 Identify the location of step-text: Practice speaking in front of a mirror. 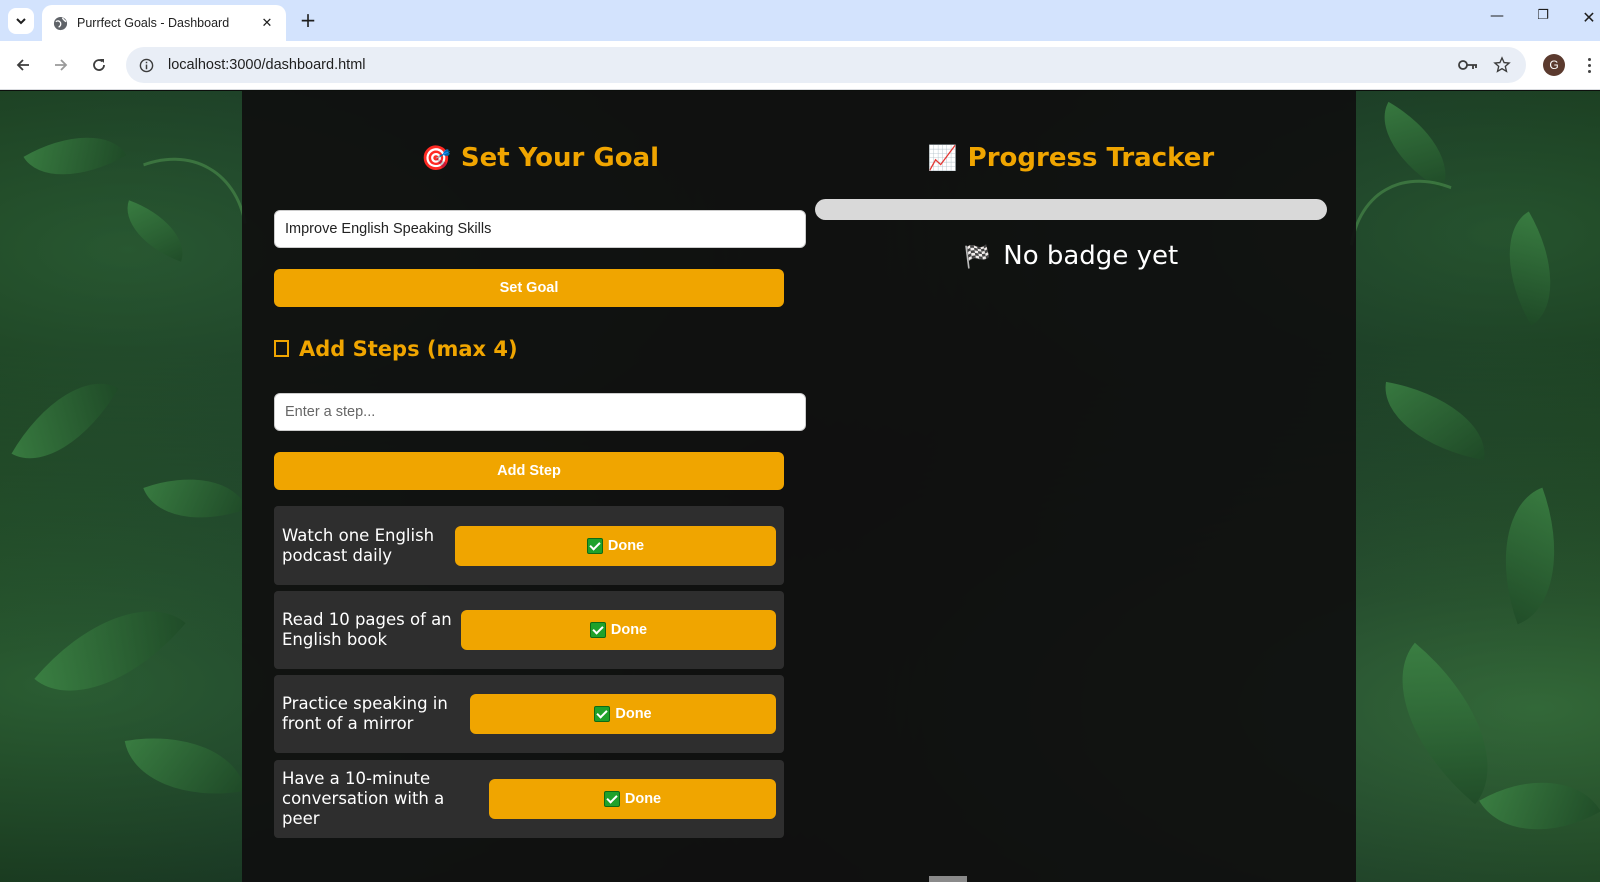
(365, 713).